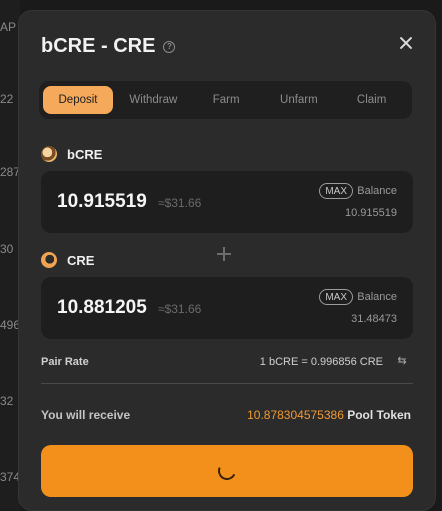  I want to click on tab-claim: Claim, so click(371, 100).